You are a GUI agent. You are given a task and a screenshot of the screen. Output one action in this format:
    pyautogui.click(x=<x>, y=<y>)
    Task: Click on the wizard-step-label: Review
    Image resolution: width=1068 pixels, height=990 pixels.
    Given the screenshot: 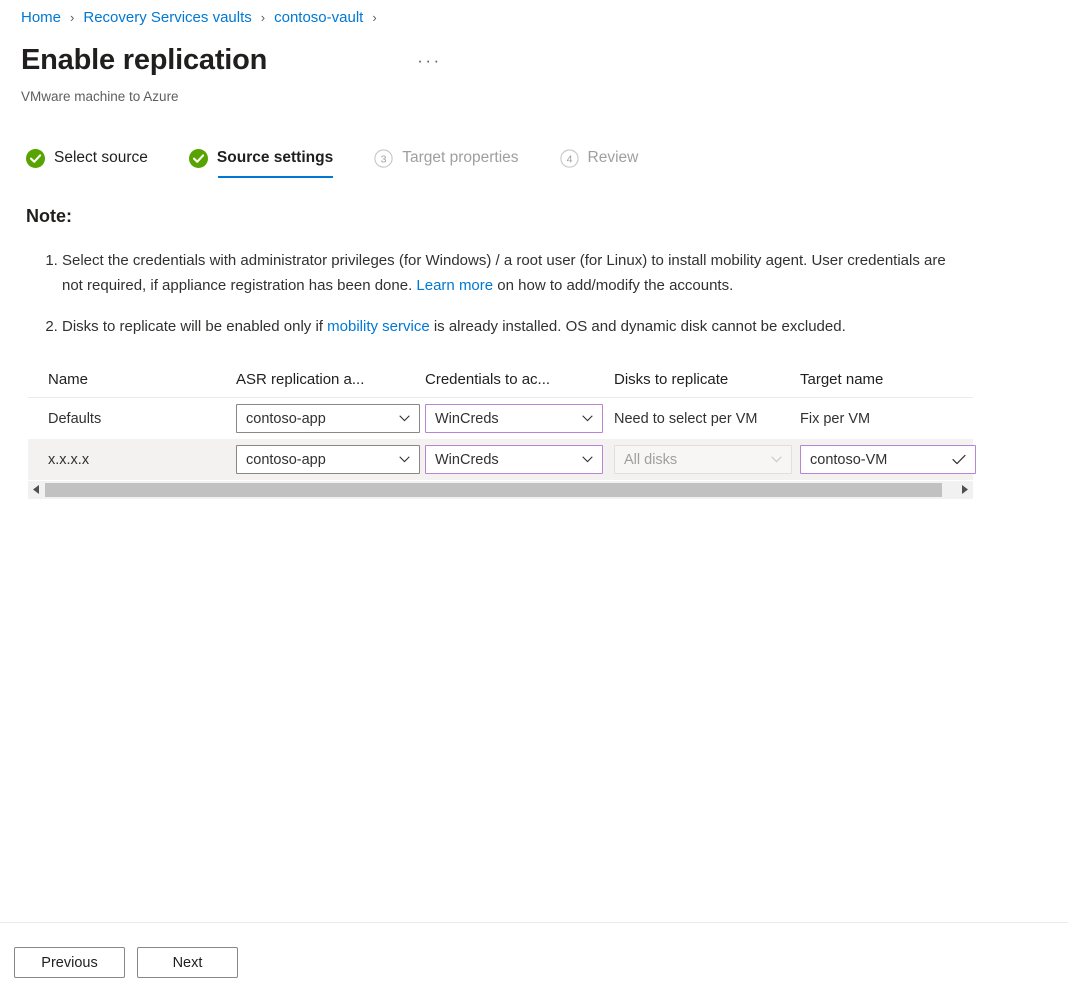 What is the action you would take?
    pyautogui.click(x=613, y=157)
    